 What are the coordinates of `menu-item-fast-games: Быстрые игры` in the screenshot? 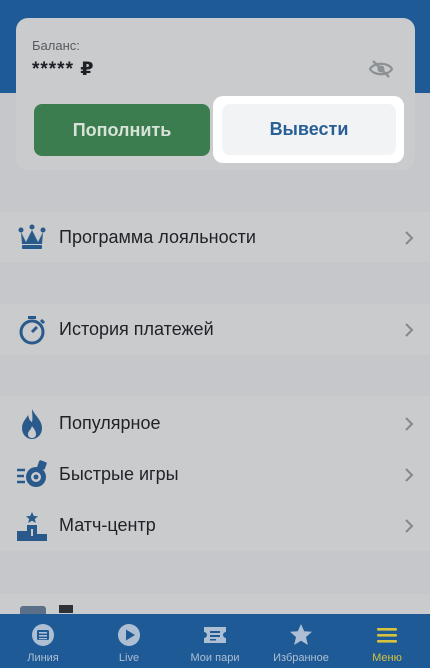 It's located at (215, 474).